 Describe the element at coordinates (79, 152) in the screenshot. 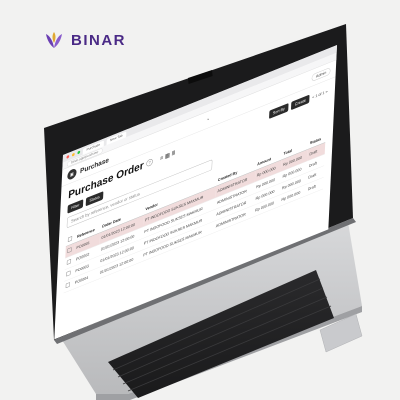

I see `maximize-window-icon` at that location.